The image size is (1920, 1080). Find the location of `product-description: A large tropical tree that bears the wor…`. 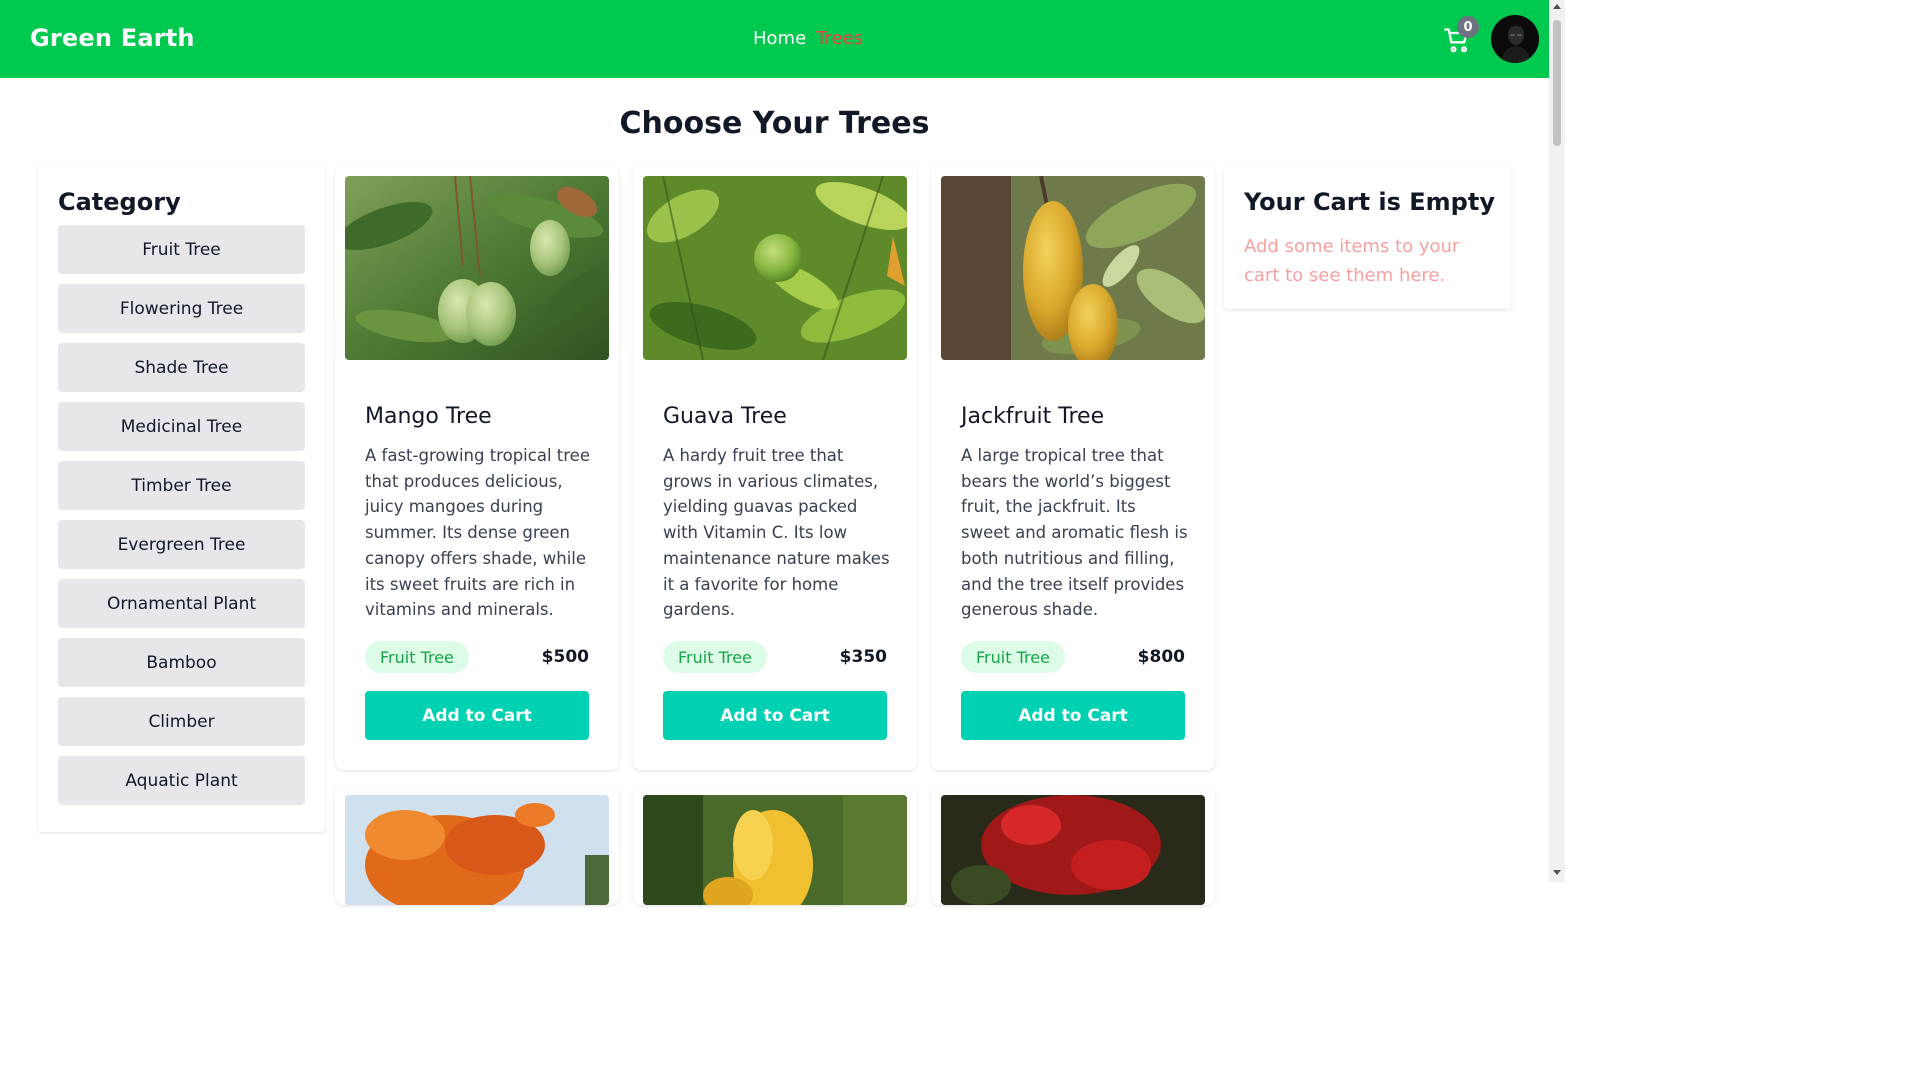

product-description: A large tropical tree that bears the wor… is located at coordinates (1074, 533).